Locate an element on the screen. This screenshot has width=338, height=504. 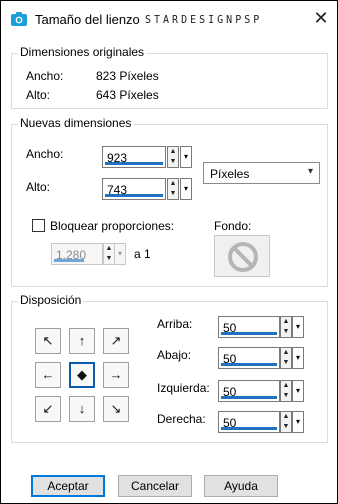
title-bar: Tamaño del lienzo STARDESIGNPSP ✕ is located at coordinates (169, 19).